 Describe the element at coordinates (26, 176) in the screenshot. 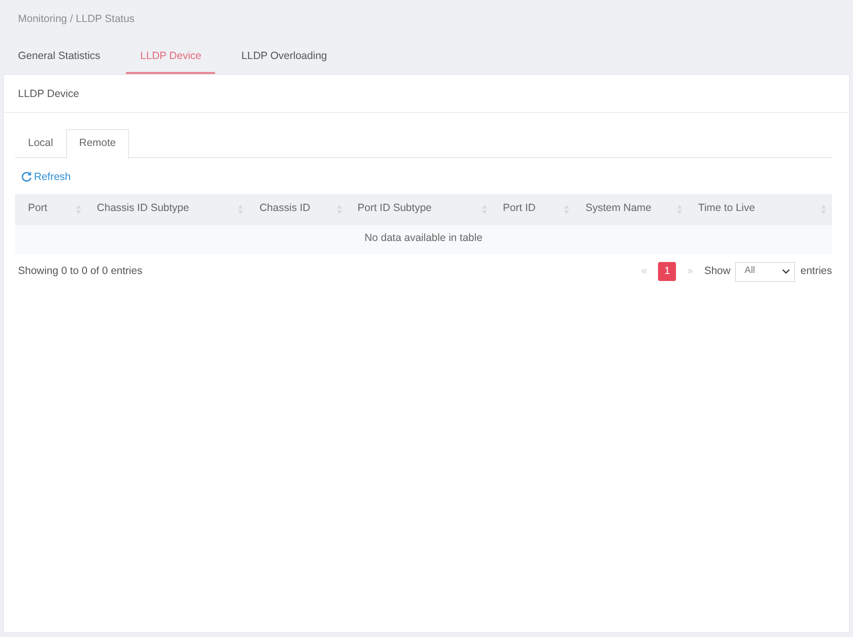

I see `refresh-icon` at that location.